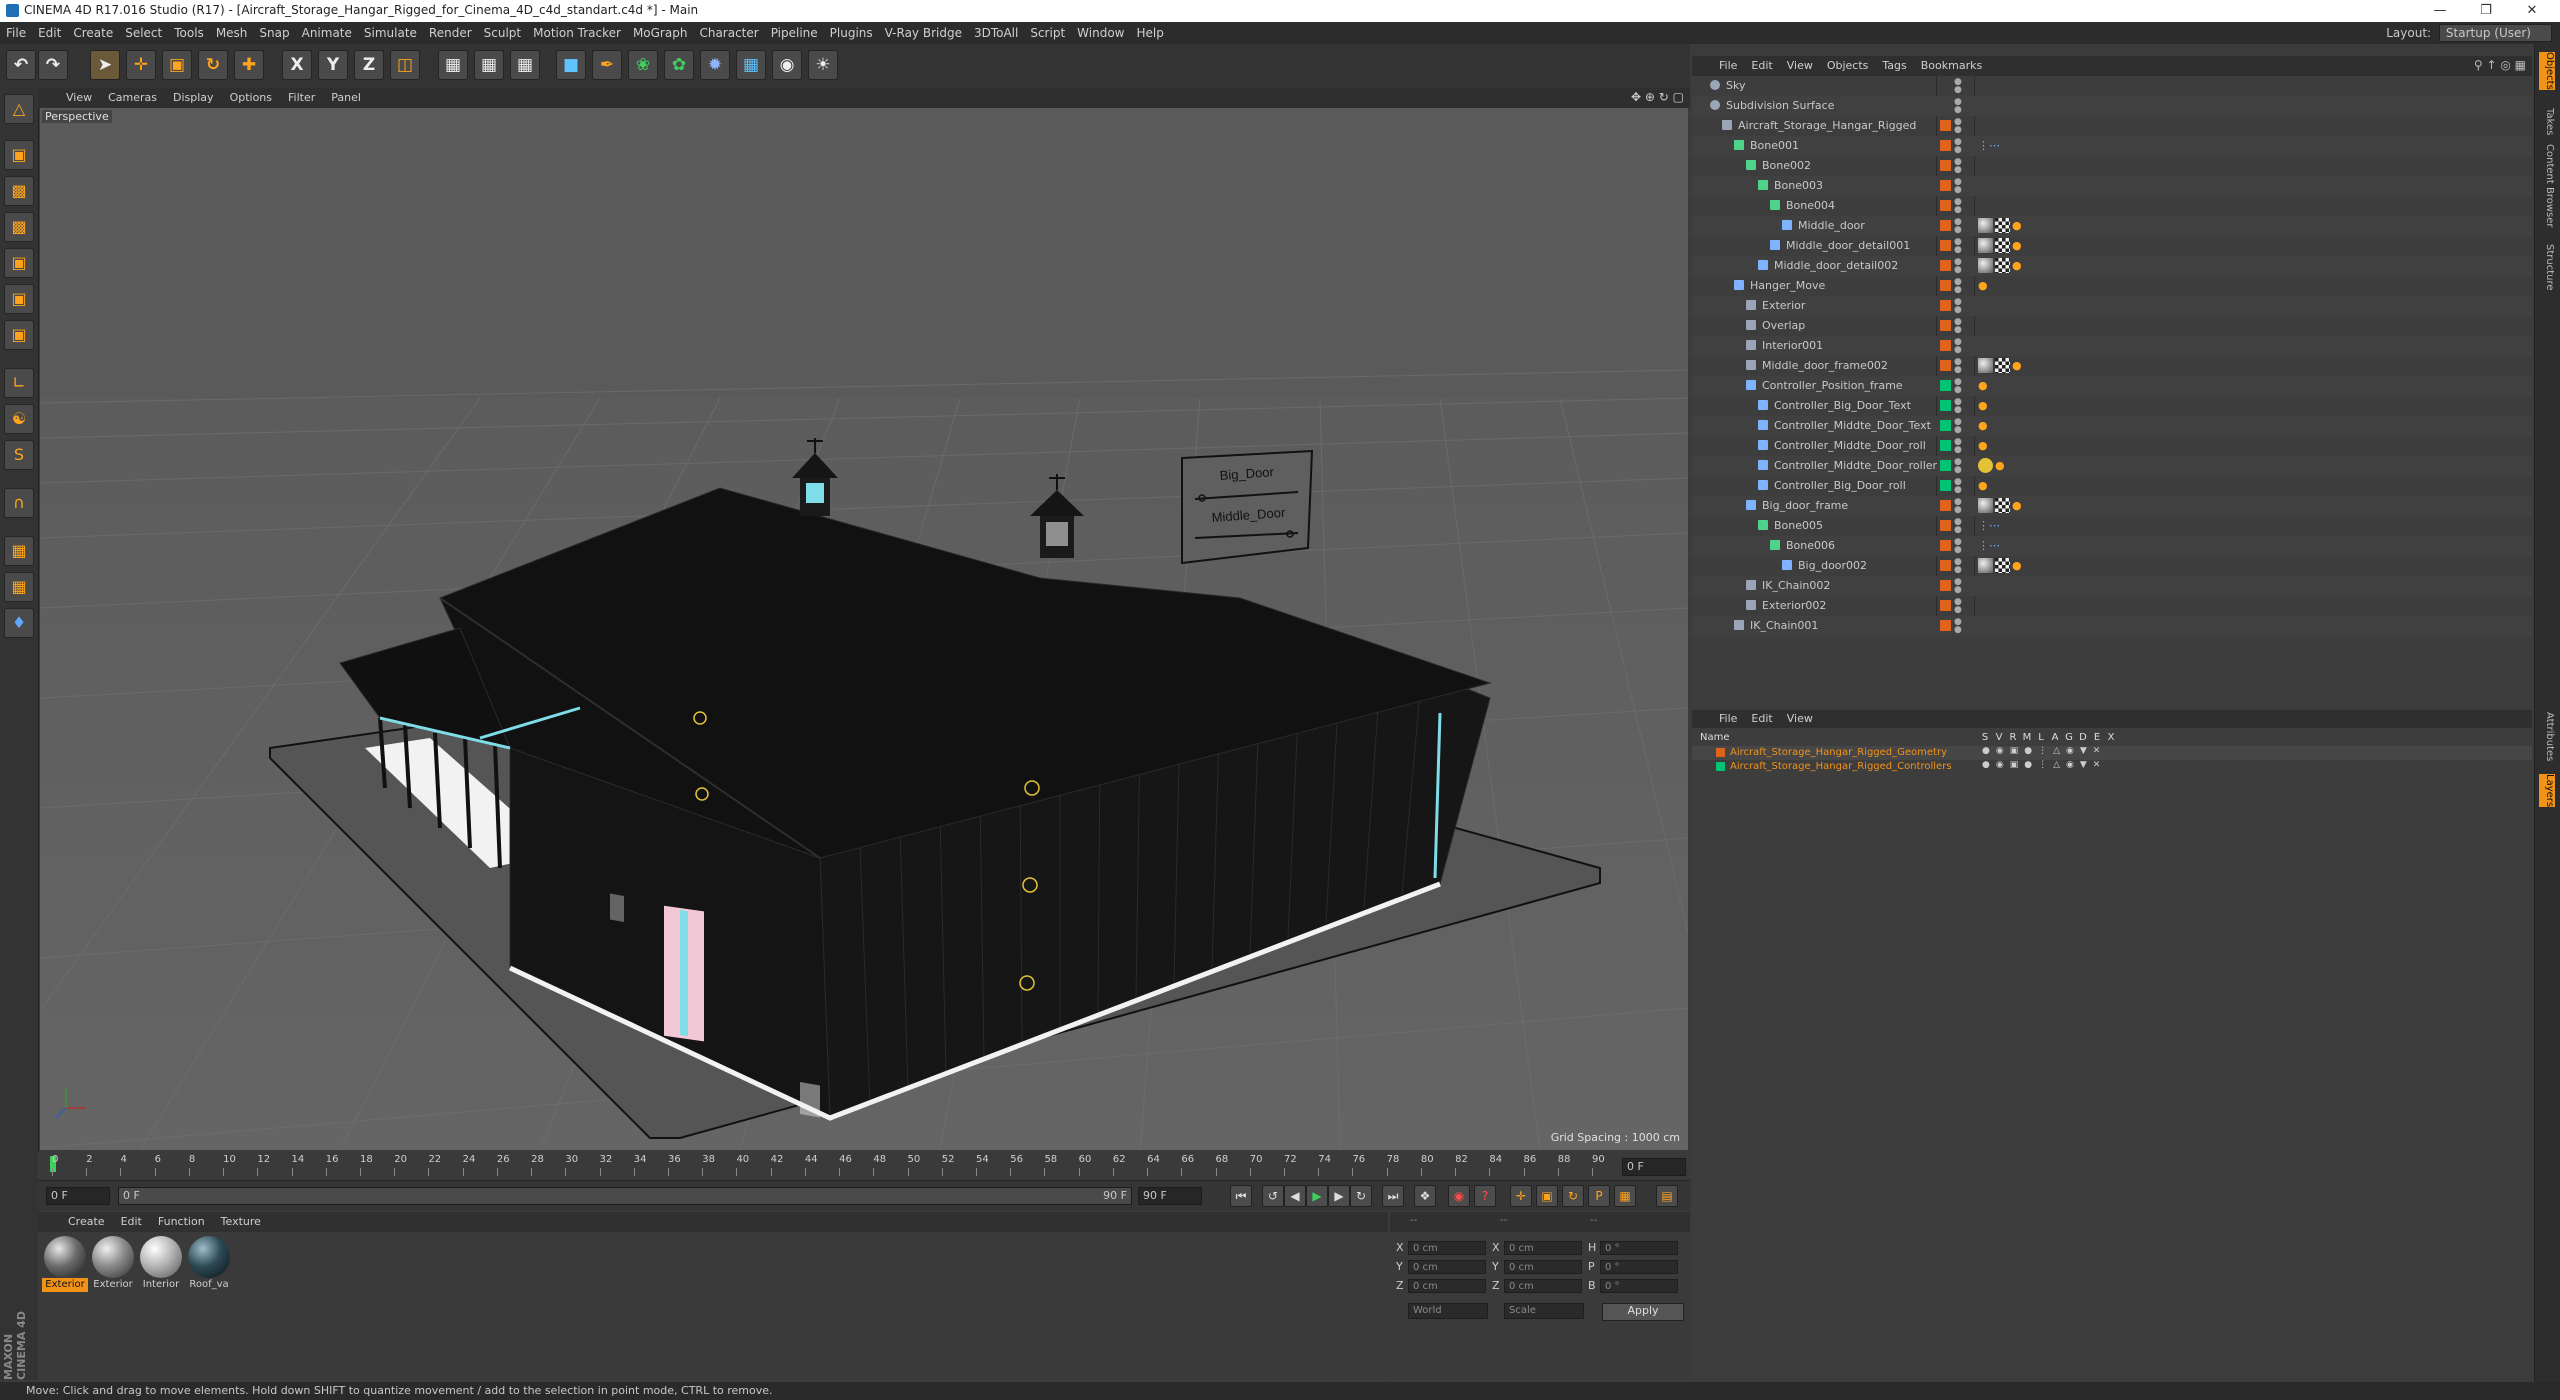 Image resolution: width=2560 pixels, height=1400 pixels. What do you see at coordinates (660, 33) in the screenshot?
I see `menu-mograph: MoGraph` at bounding box center [660, 33].